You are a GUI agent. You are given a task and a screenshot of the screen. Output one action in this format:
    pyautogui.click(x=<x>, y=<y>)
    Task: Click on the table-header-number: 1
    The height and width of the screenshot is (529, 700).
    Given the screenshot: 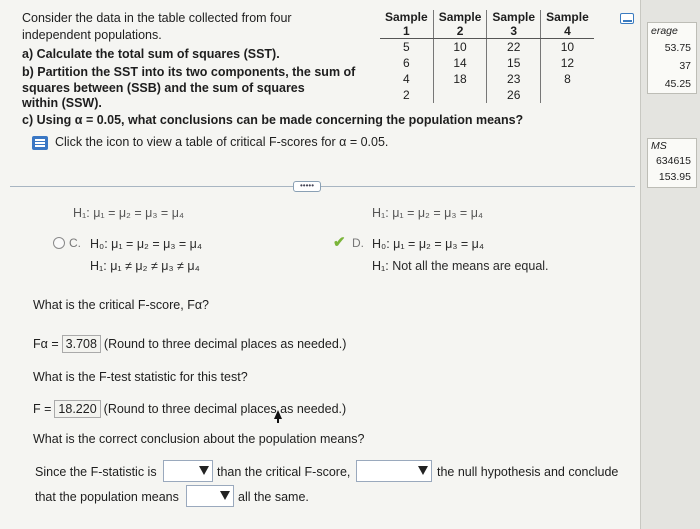 What is the action you would take?
    pyautogui.click(x=407, y=31)
    